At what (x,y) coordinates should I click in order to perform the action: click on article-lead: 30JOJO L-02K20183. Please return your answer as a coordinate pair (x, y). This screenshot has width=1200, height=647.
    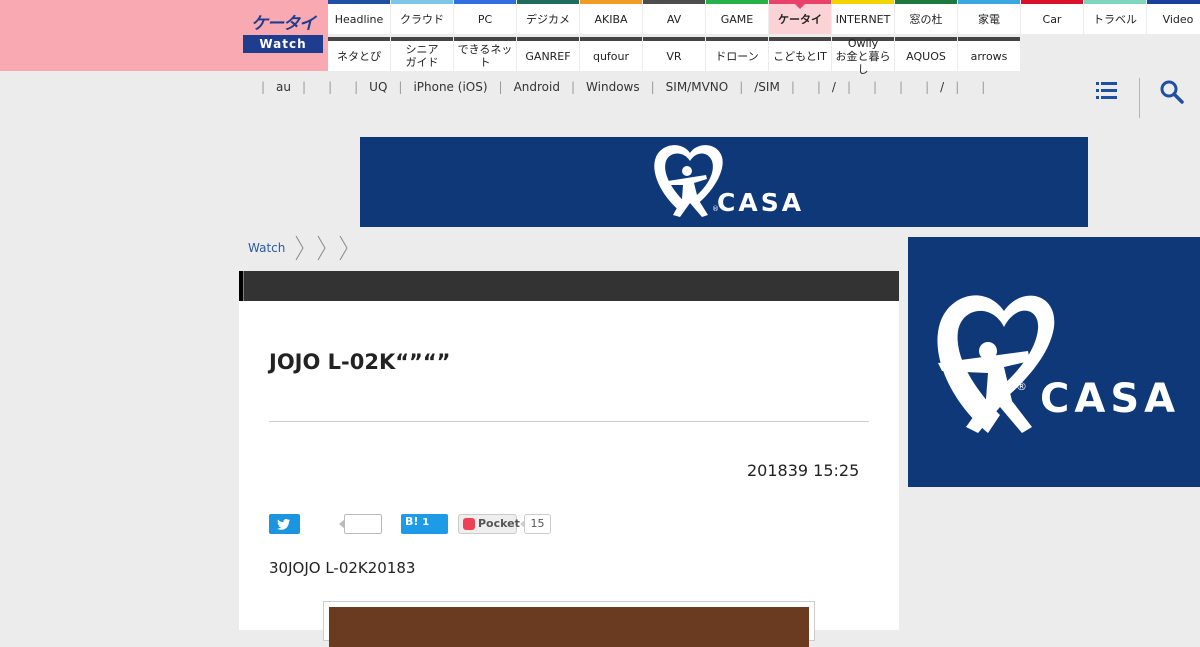
    Looking at the image, I should click on (342, 568).